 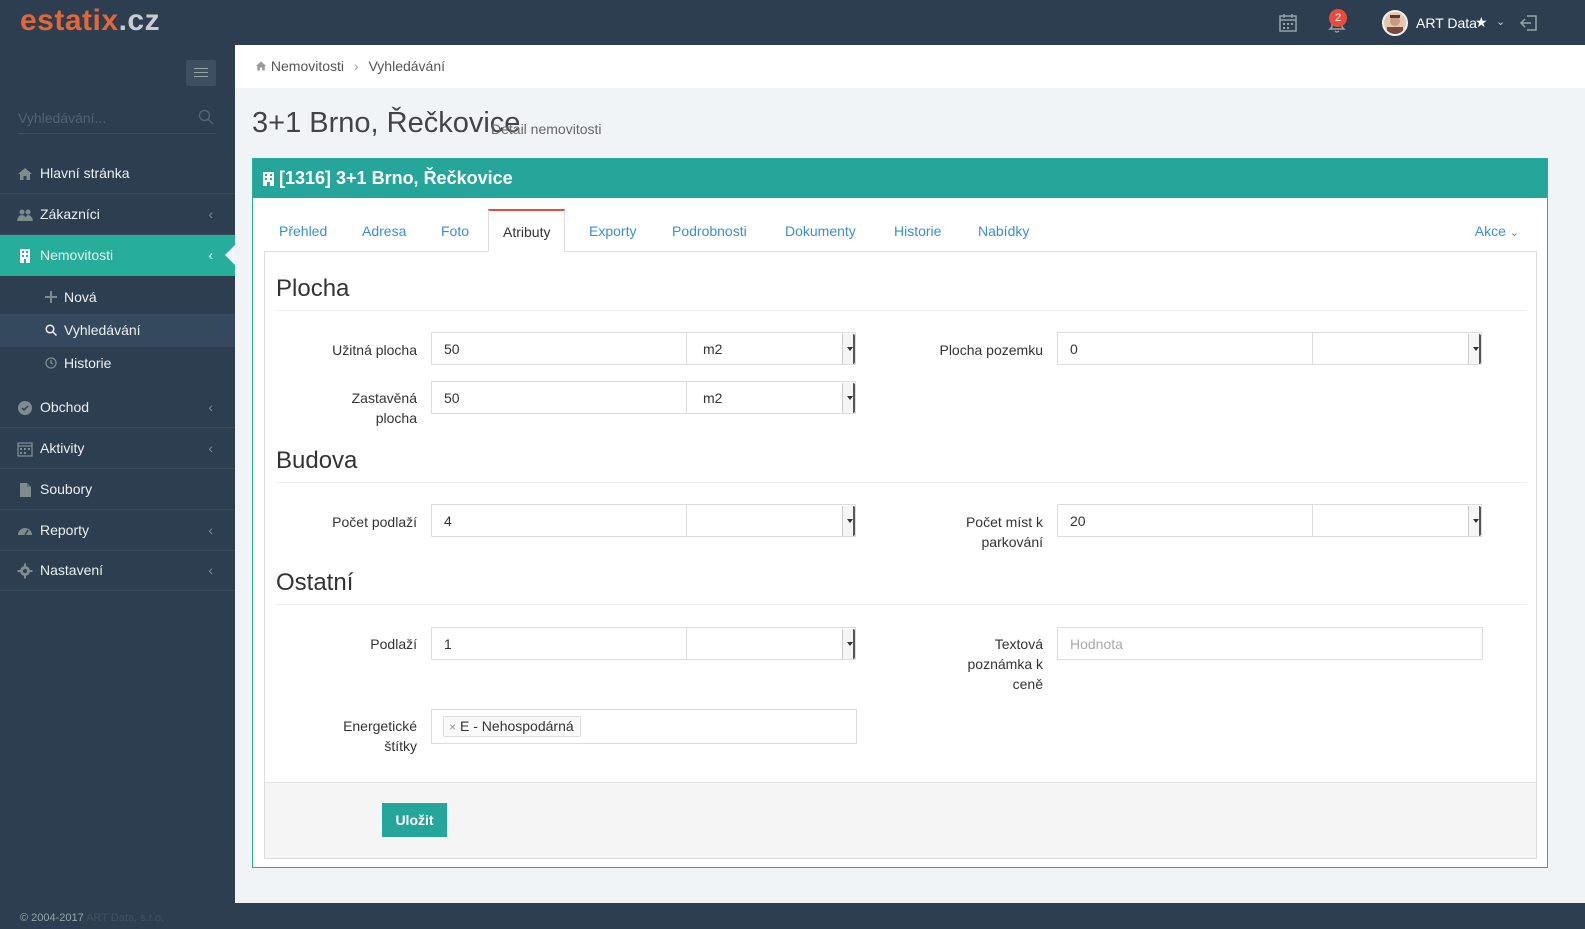 I want to click on app-logo: estatix.cz, so click(x=90, y=21).